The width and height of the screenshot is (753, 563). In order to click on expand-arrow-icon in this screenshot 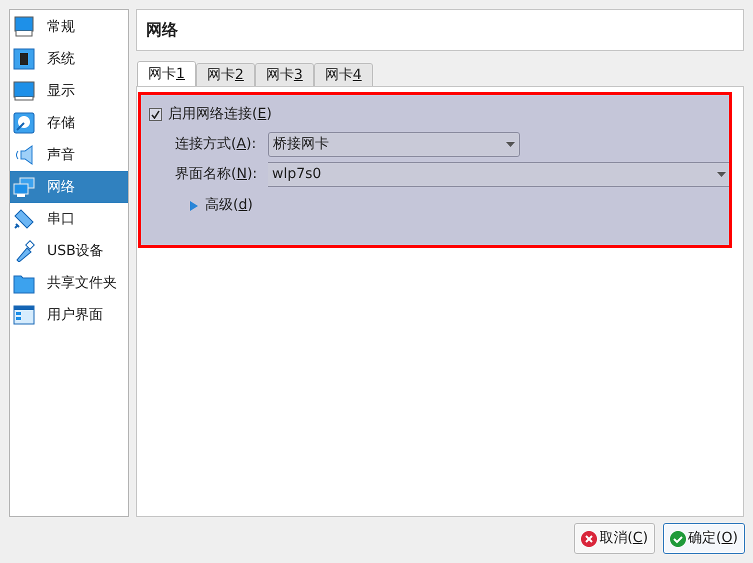, I will do `click(194, 205)`.